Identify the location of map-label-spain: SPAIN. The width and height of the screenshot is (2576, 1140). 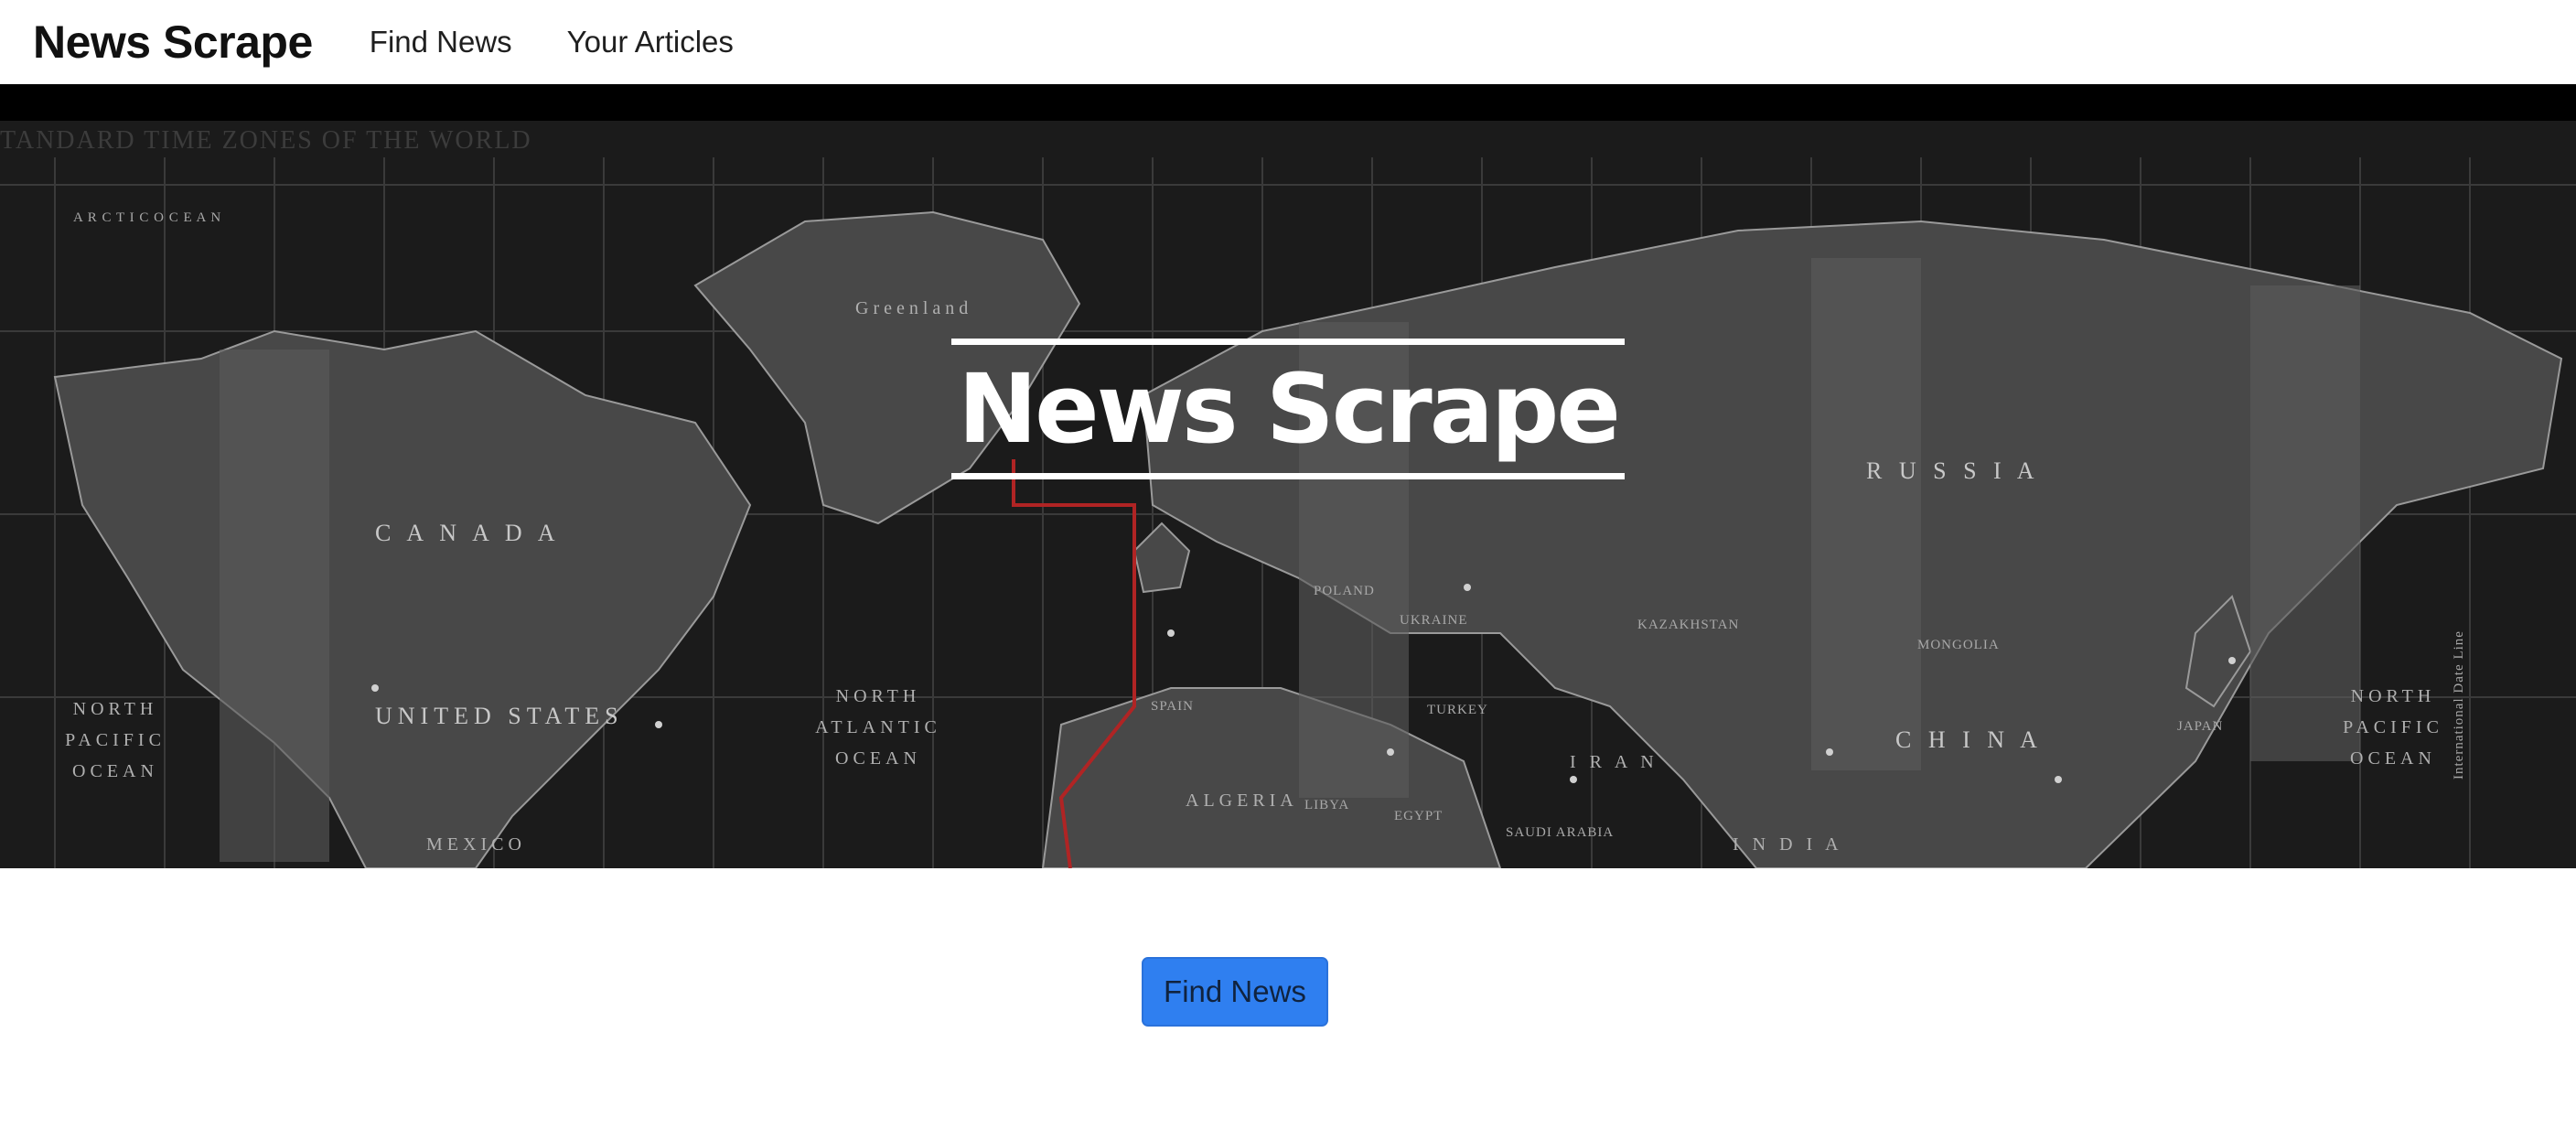
(1173, 706).